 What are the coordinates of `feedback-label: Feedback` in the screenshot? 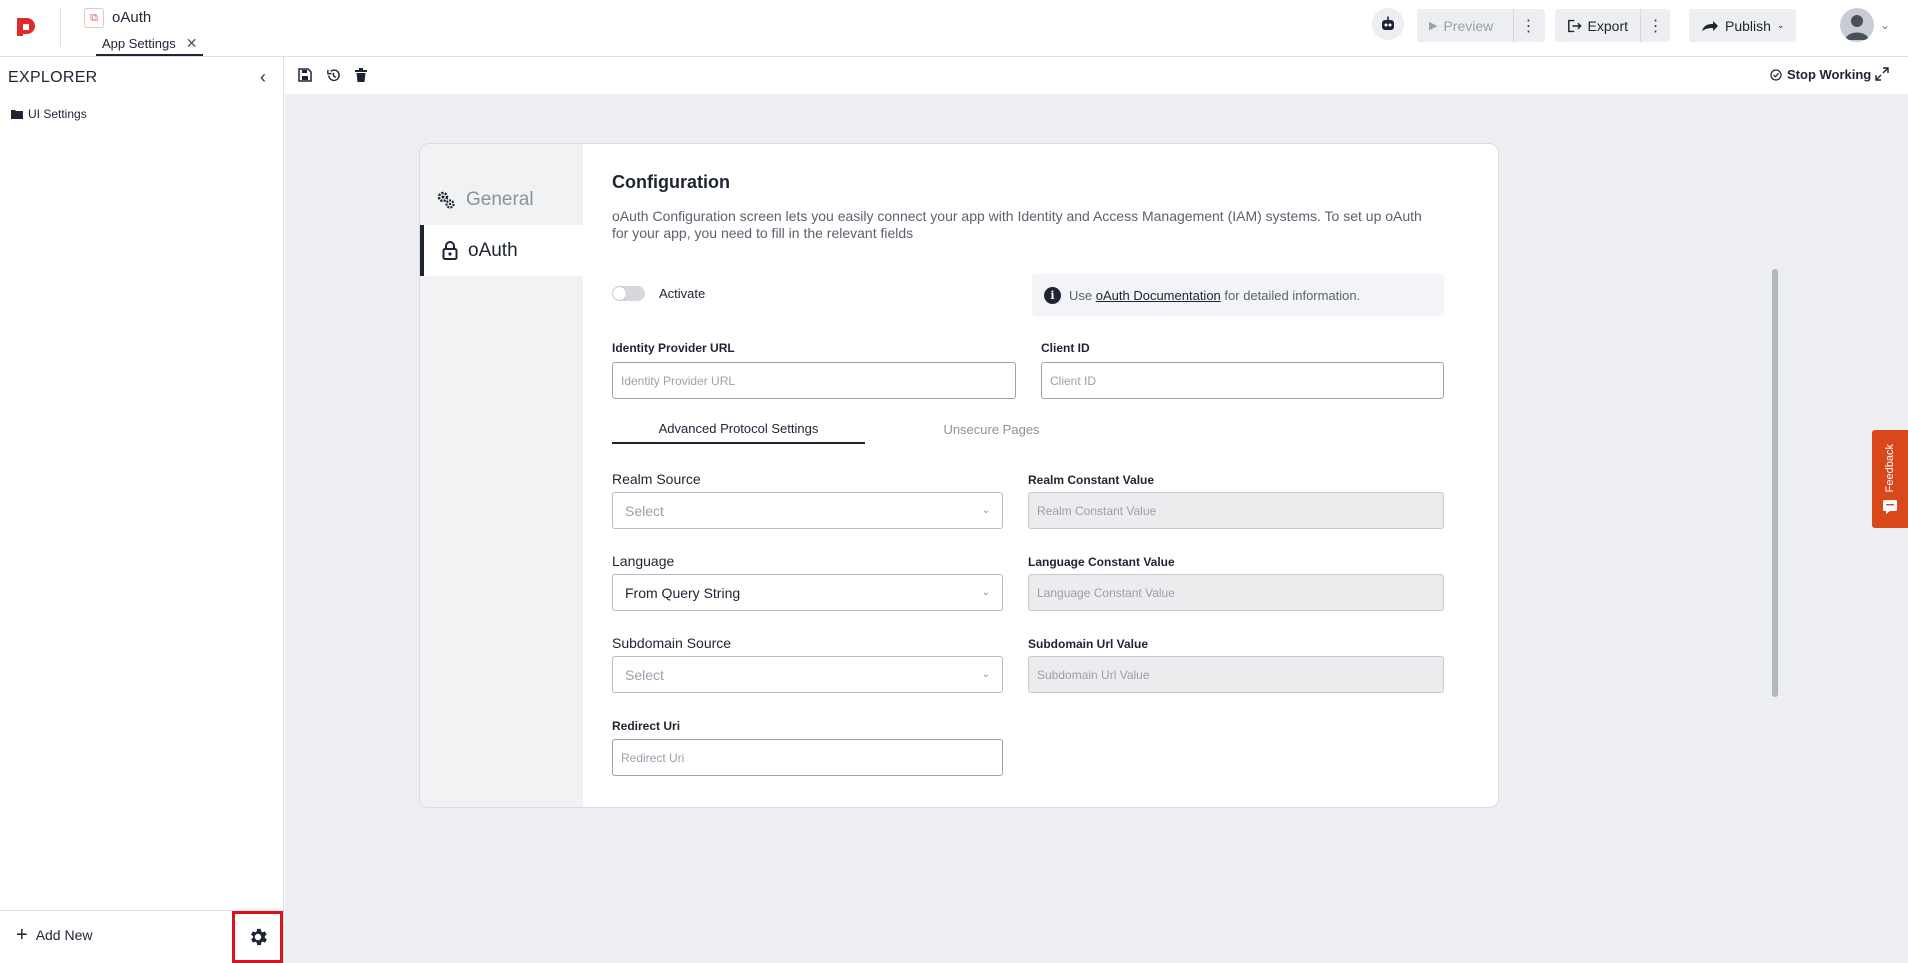 It's located at (1890, 468).